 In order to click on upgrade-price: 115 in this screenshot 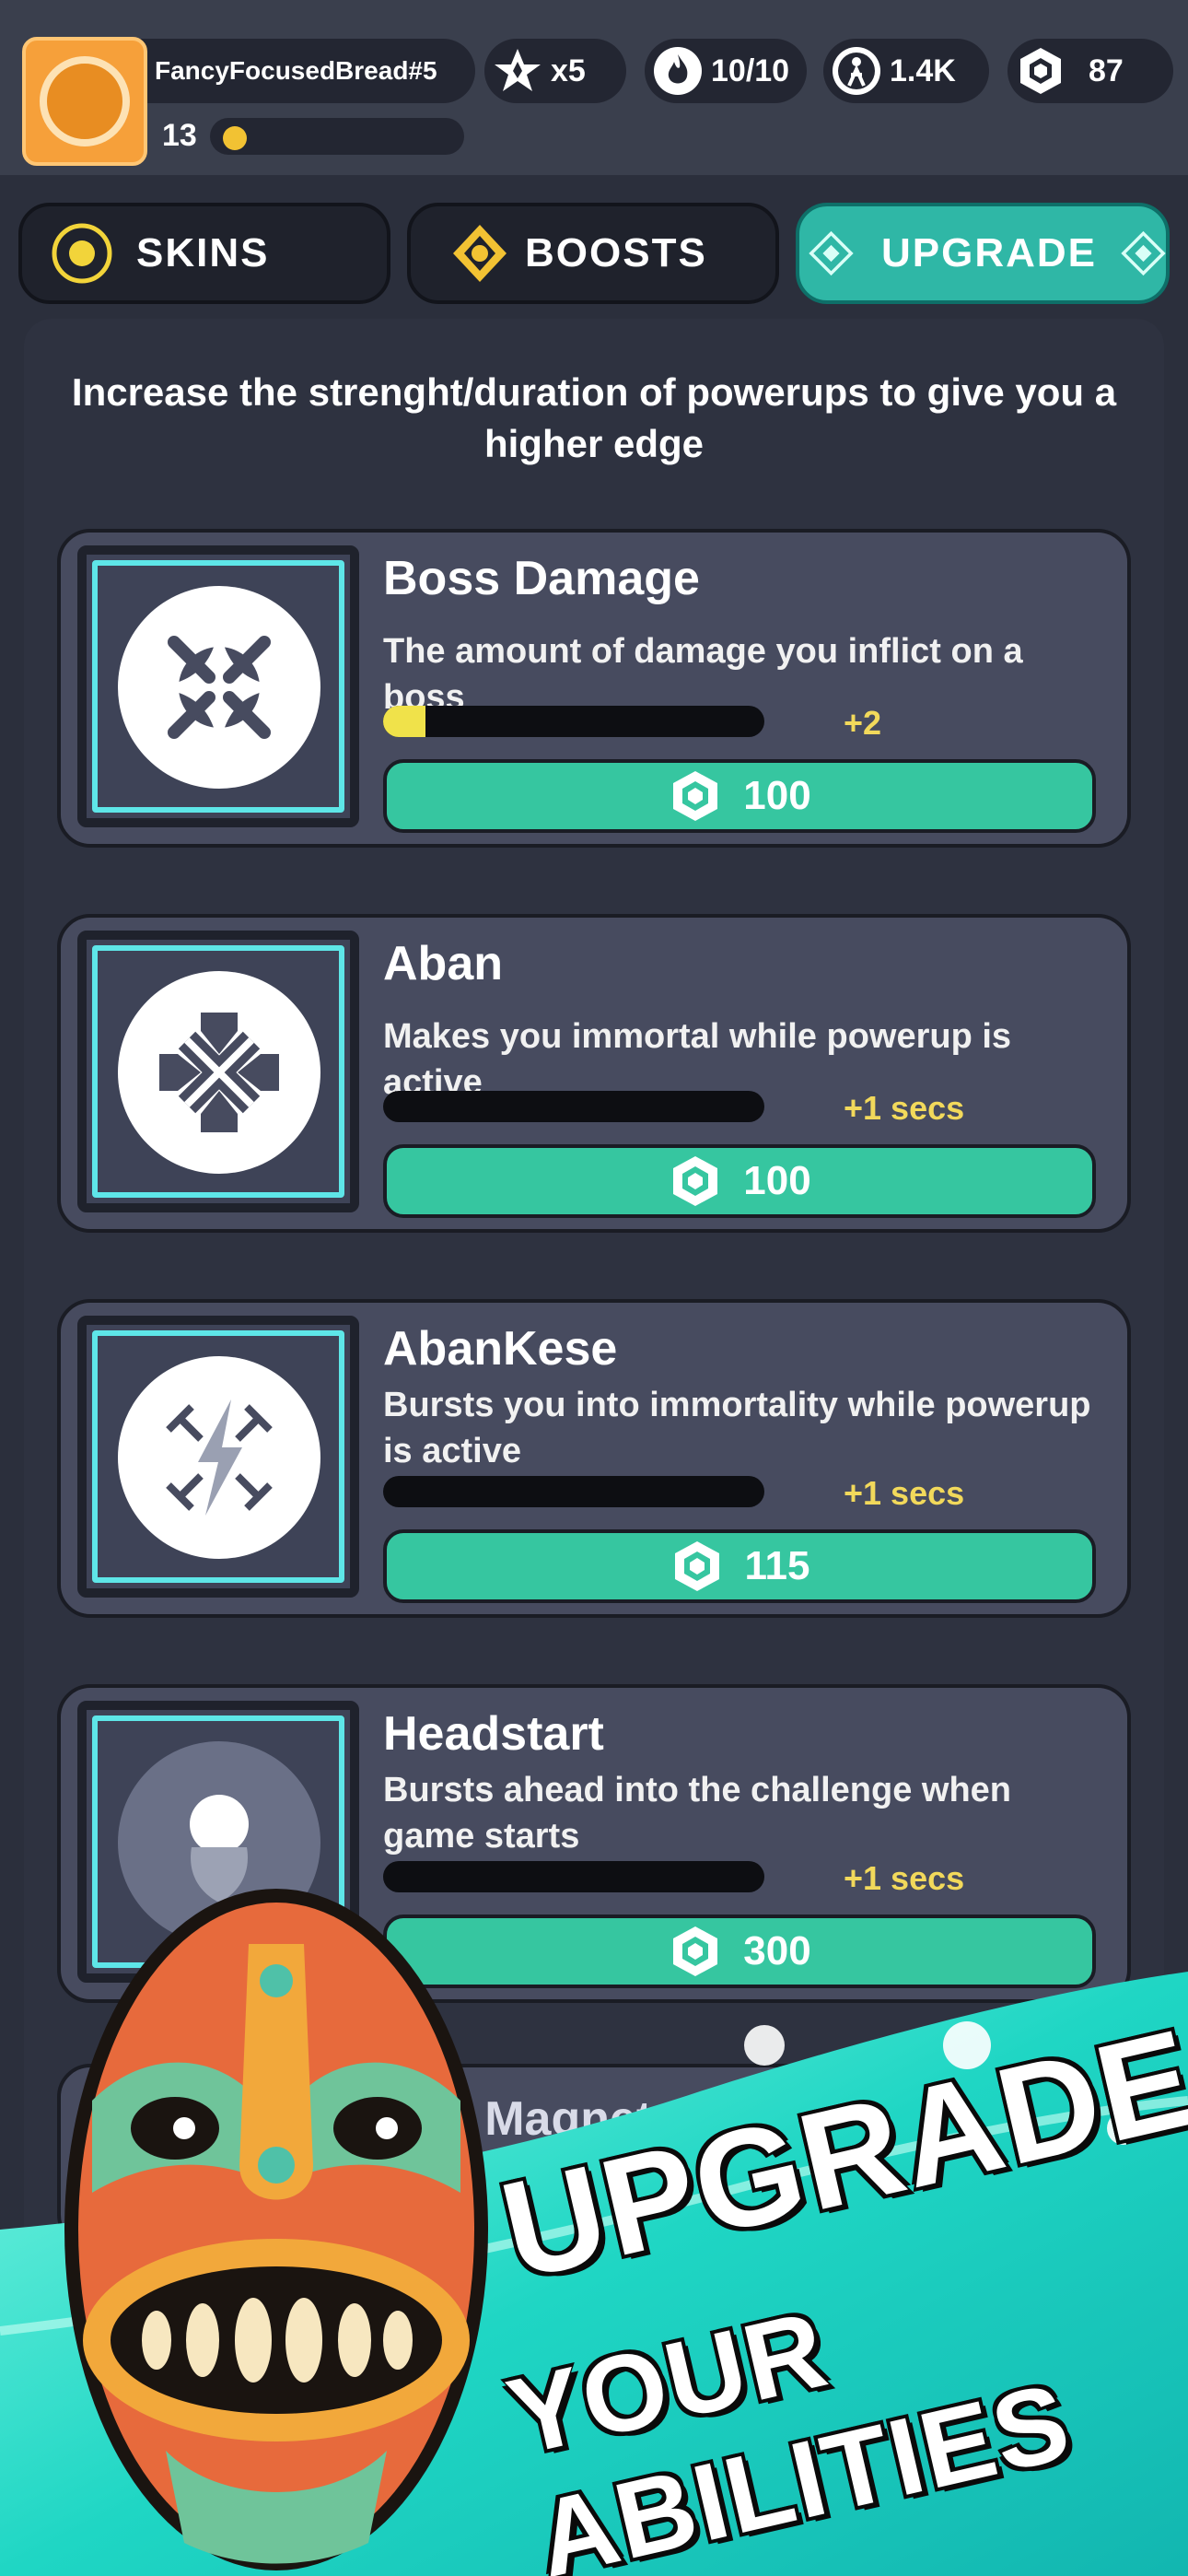, I will do `click(777, 1565)`.